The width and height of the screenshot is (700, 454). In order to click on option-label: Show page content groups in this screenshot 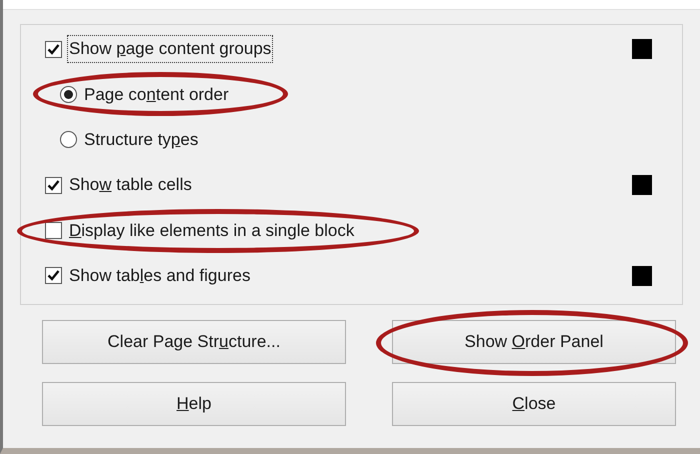, I will do `click(170, 49)`.